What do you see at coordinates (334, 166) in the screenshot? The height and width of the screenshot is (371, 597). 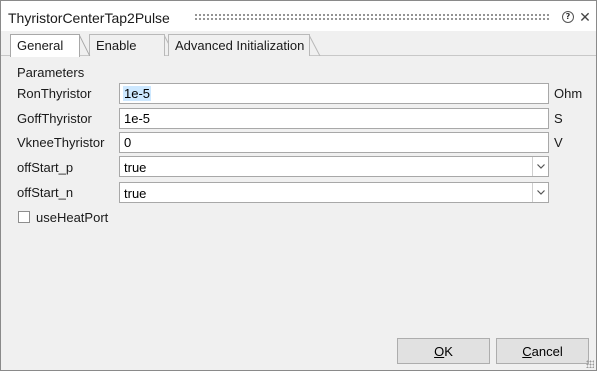 I see `offstart-p-select: true` at bounding box center [334, 166].